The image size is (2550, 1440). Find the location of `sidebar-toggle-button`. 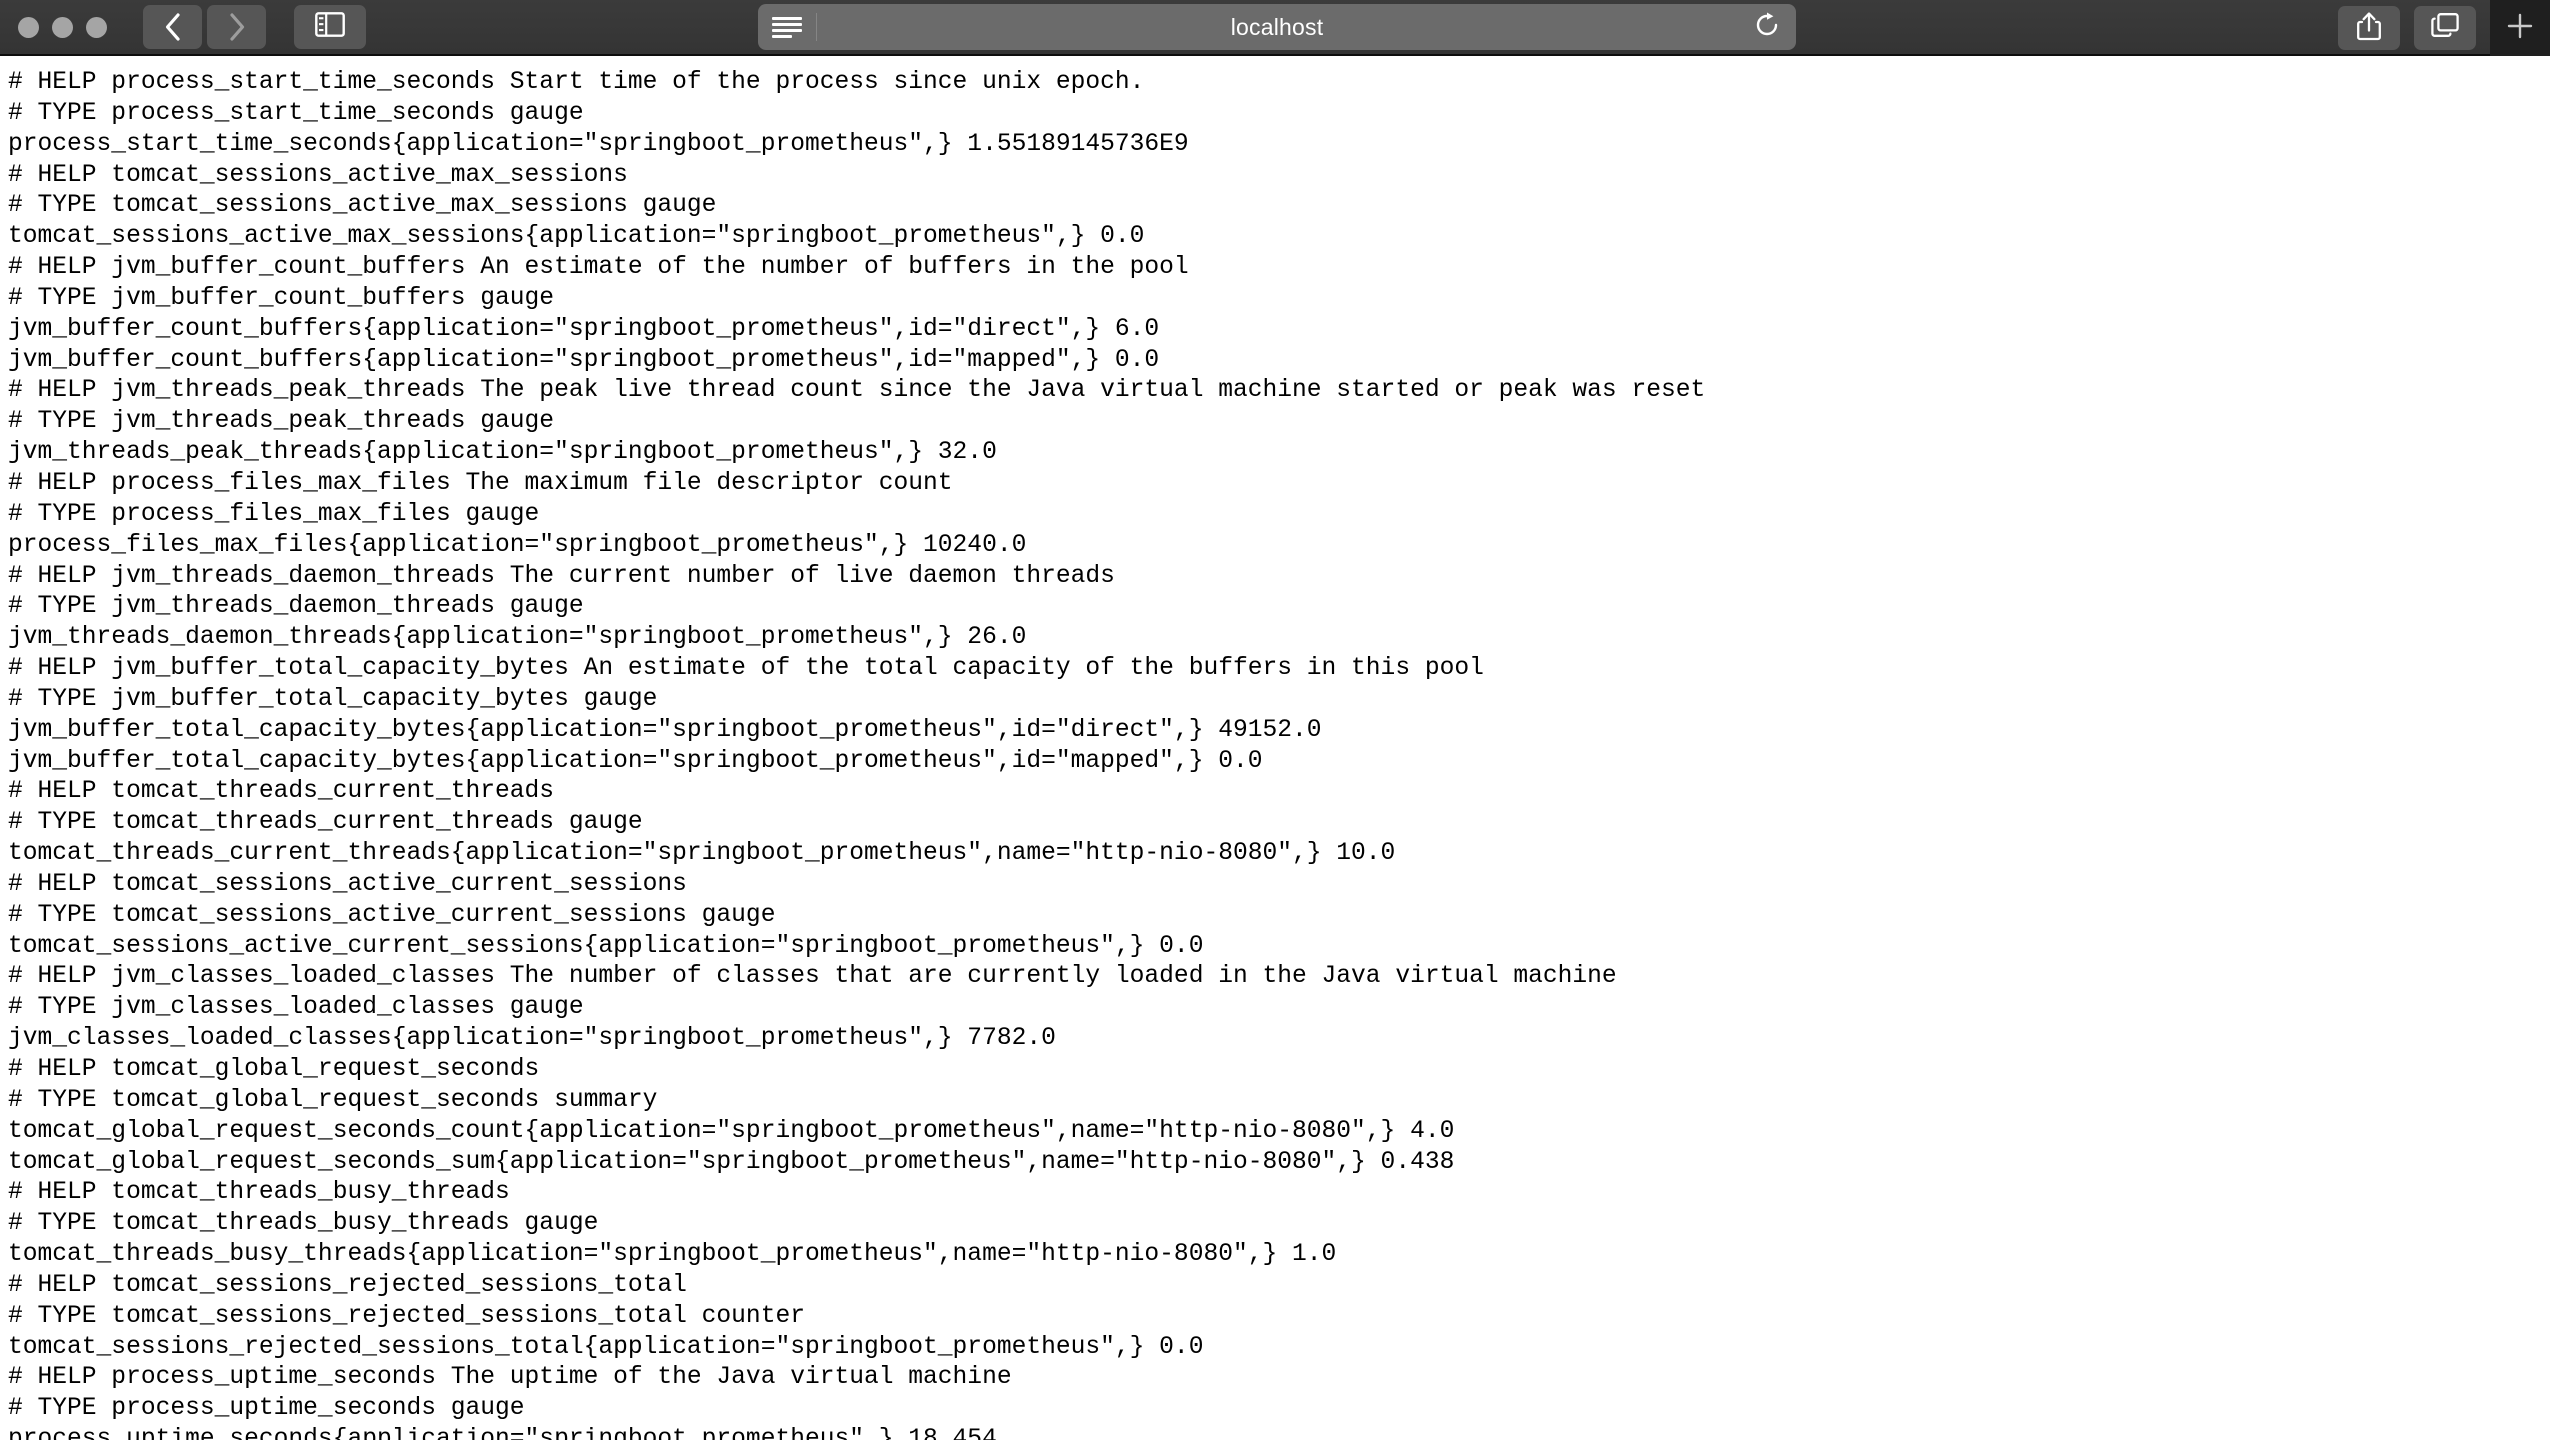

sidebar-toggle-button is located at coordinates (330, 27).